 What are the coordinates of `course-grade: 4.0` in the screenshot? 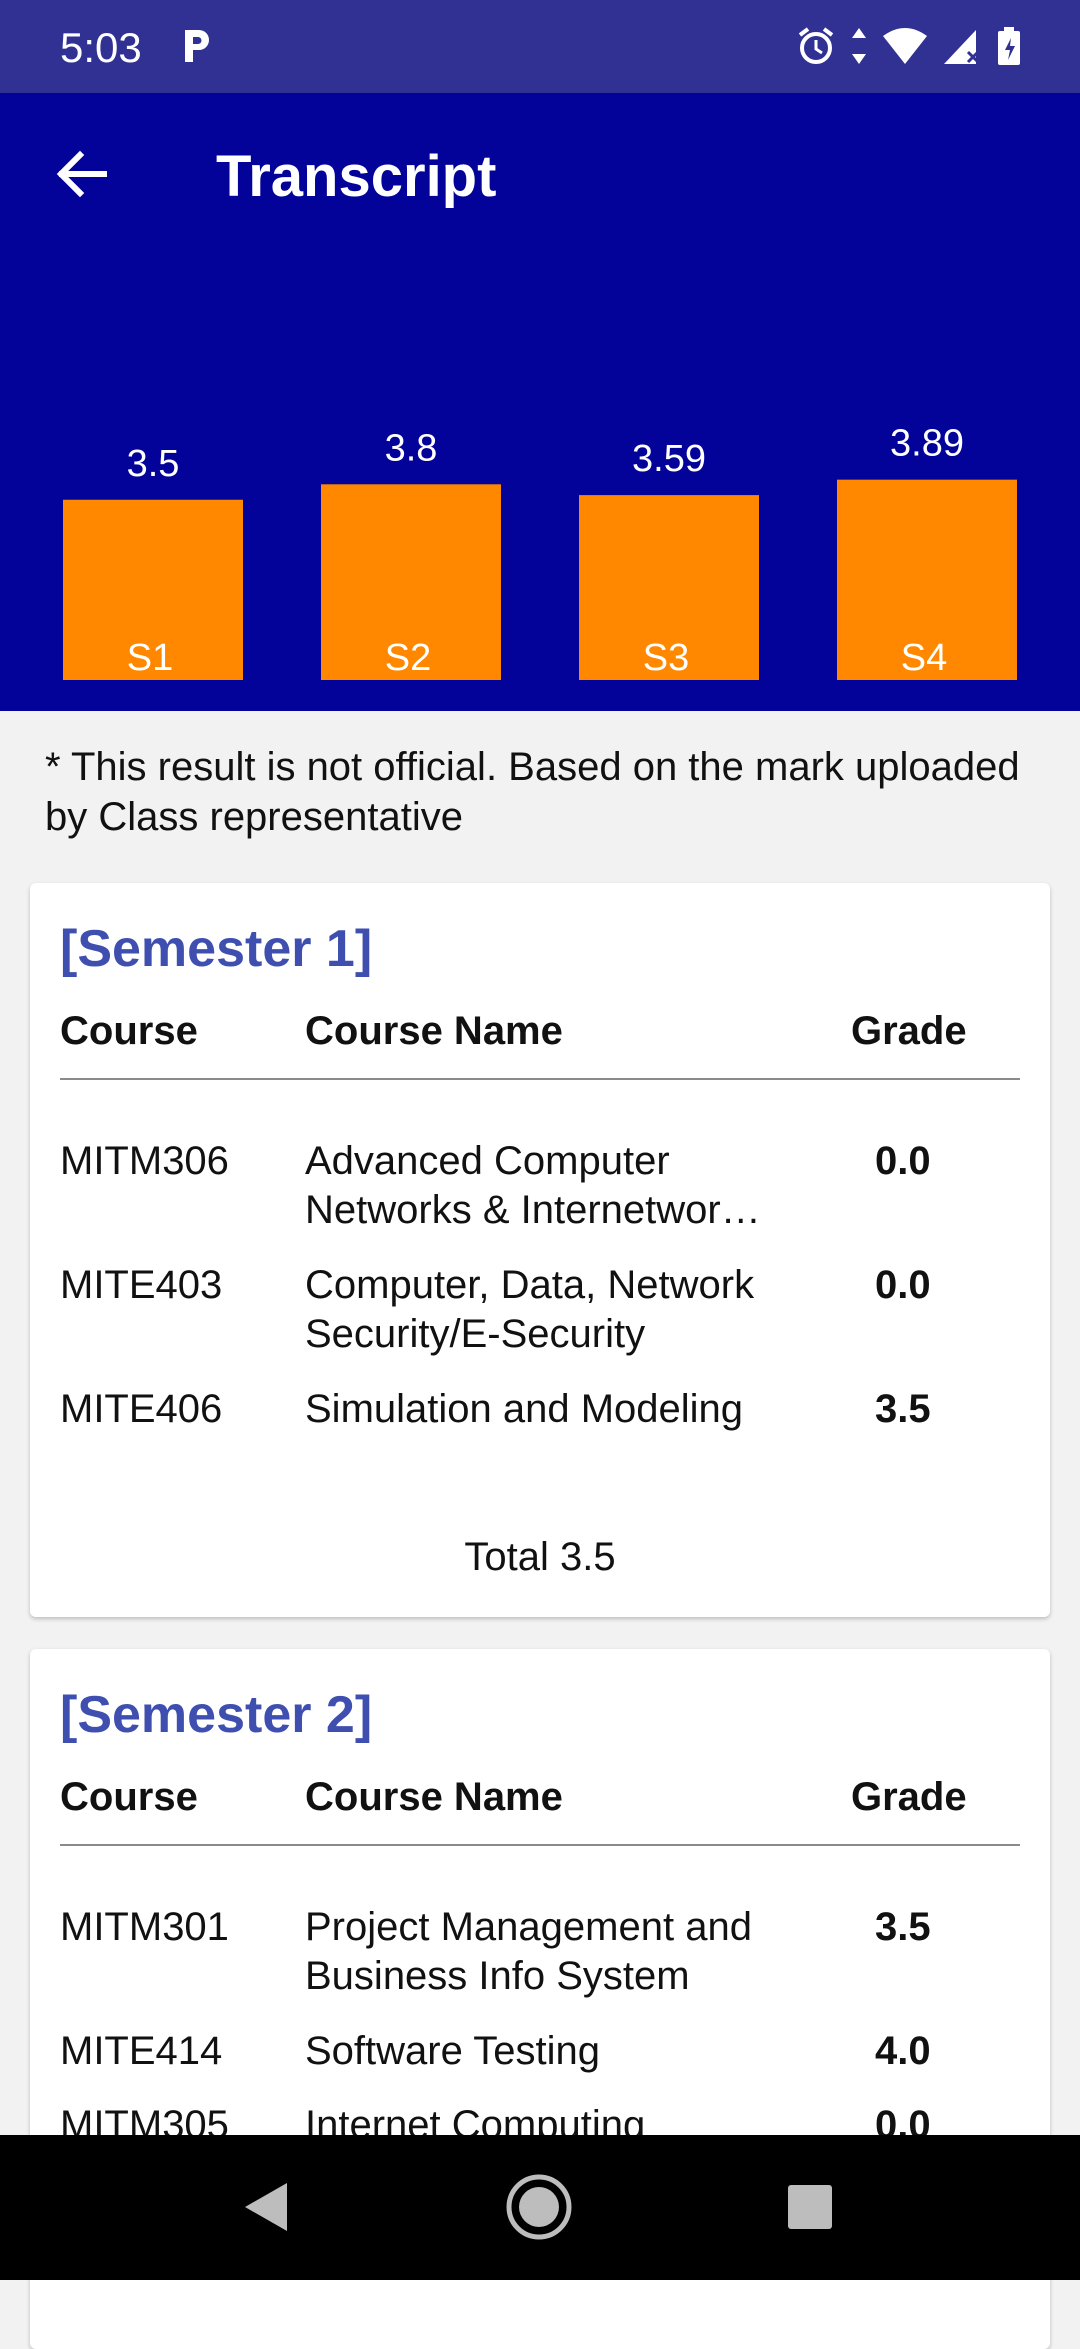 It's located at (903, 2051).